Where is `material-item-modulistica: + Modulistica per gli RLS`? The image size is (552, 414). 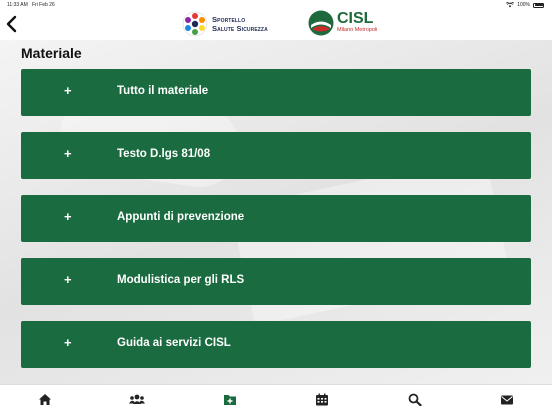 material-item-modulistica: + Modulistica per gli RLS is located at coordinates (276, 281).